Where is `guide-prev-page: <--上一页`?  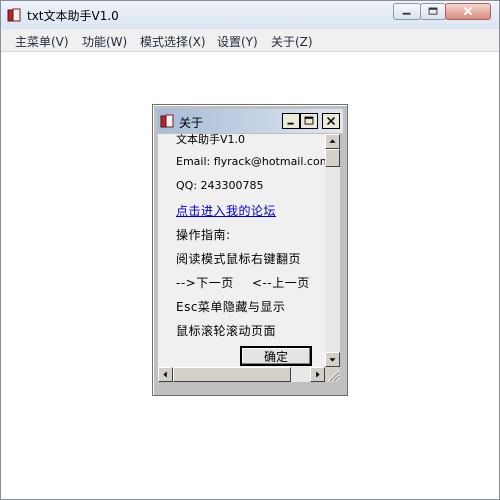 guide-prev-page: <--上一页 is located at coordinates (281, 283).